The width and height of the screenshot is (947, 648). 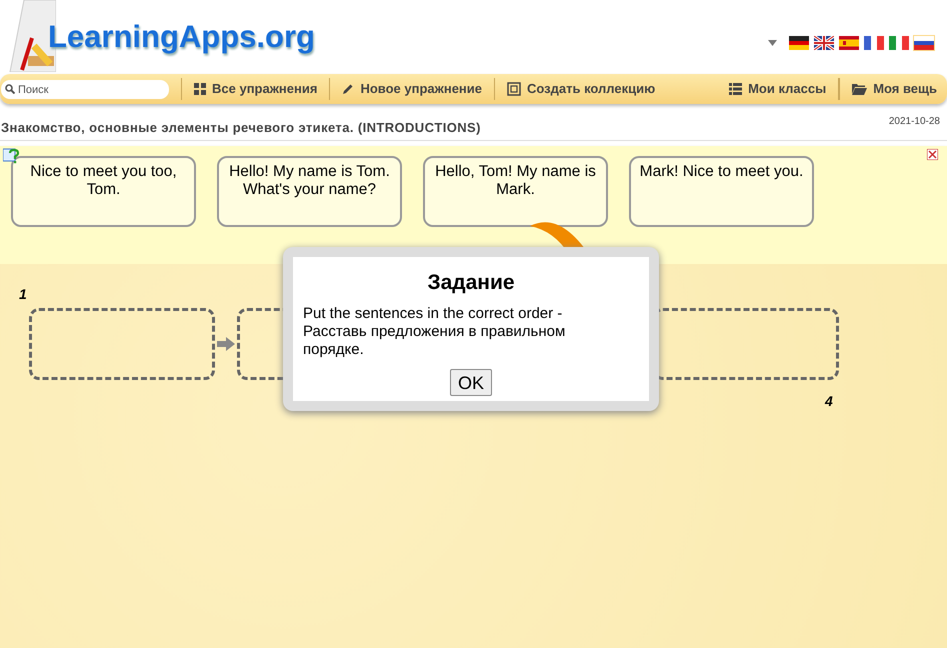 What do you see at coordinates (829, 401) in the screenshot?
I see `slot-number: 4` at bounding box center [829, 401].